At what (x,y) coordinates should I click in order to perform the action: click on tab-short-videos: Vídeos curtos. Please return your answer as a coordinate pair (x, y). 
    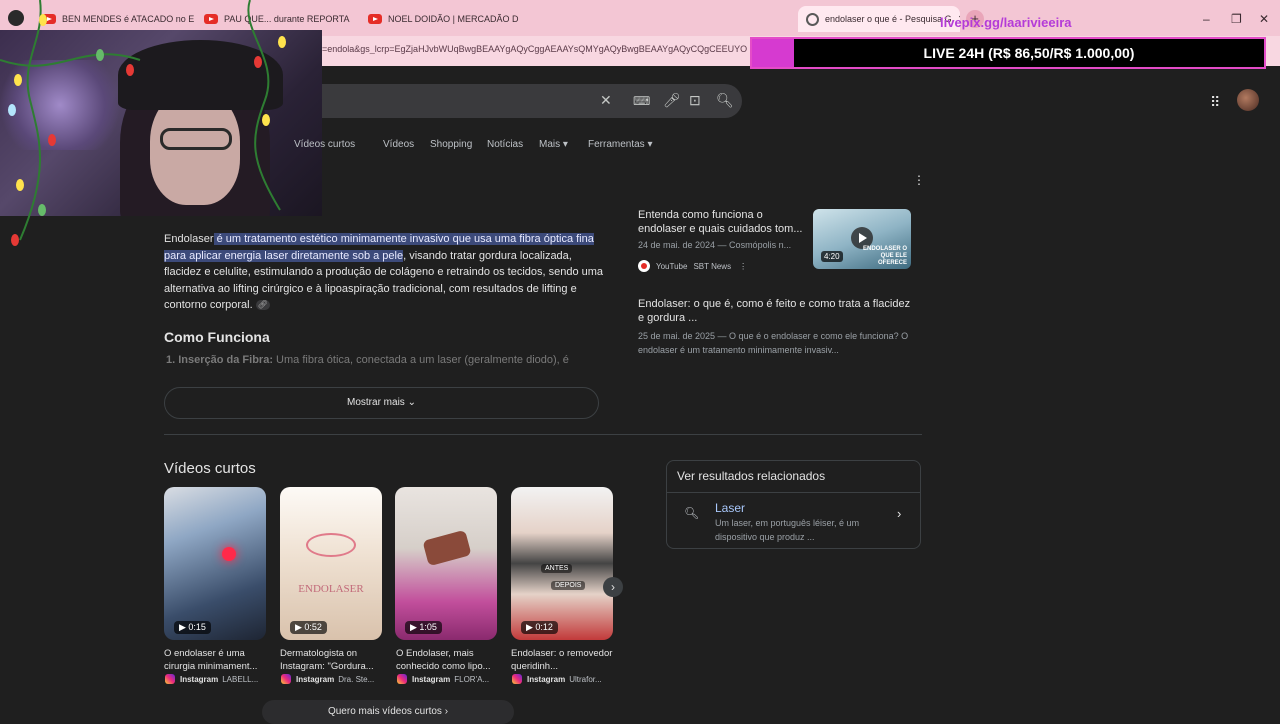
    Looking at the image, I should click on (324, 144).